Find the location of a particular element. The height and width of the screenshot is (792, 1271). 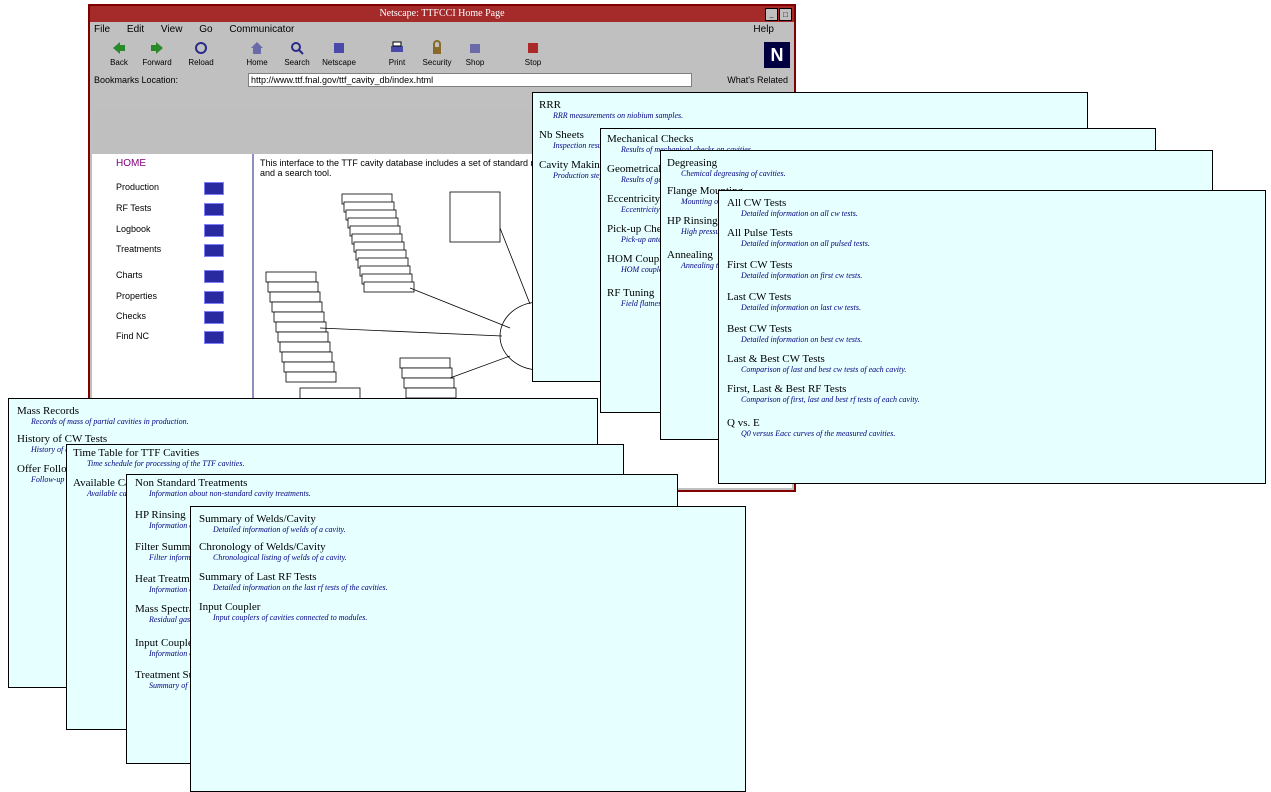

nav-logbook: Logbook is located at coordinates (133, 229).